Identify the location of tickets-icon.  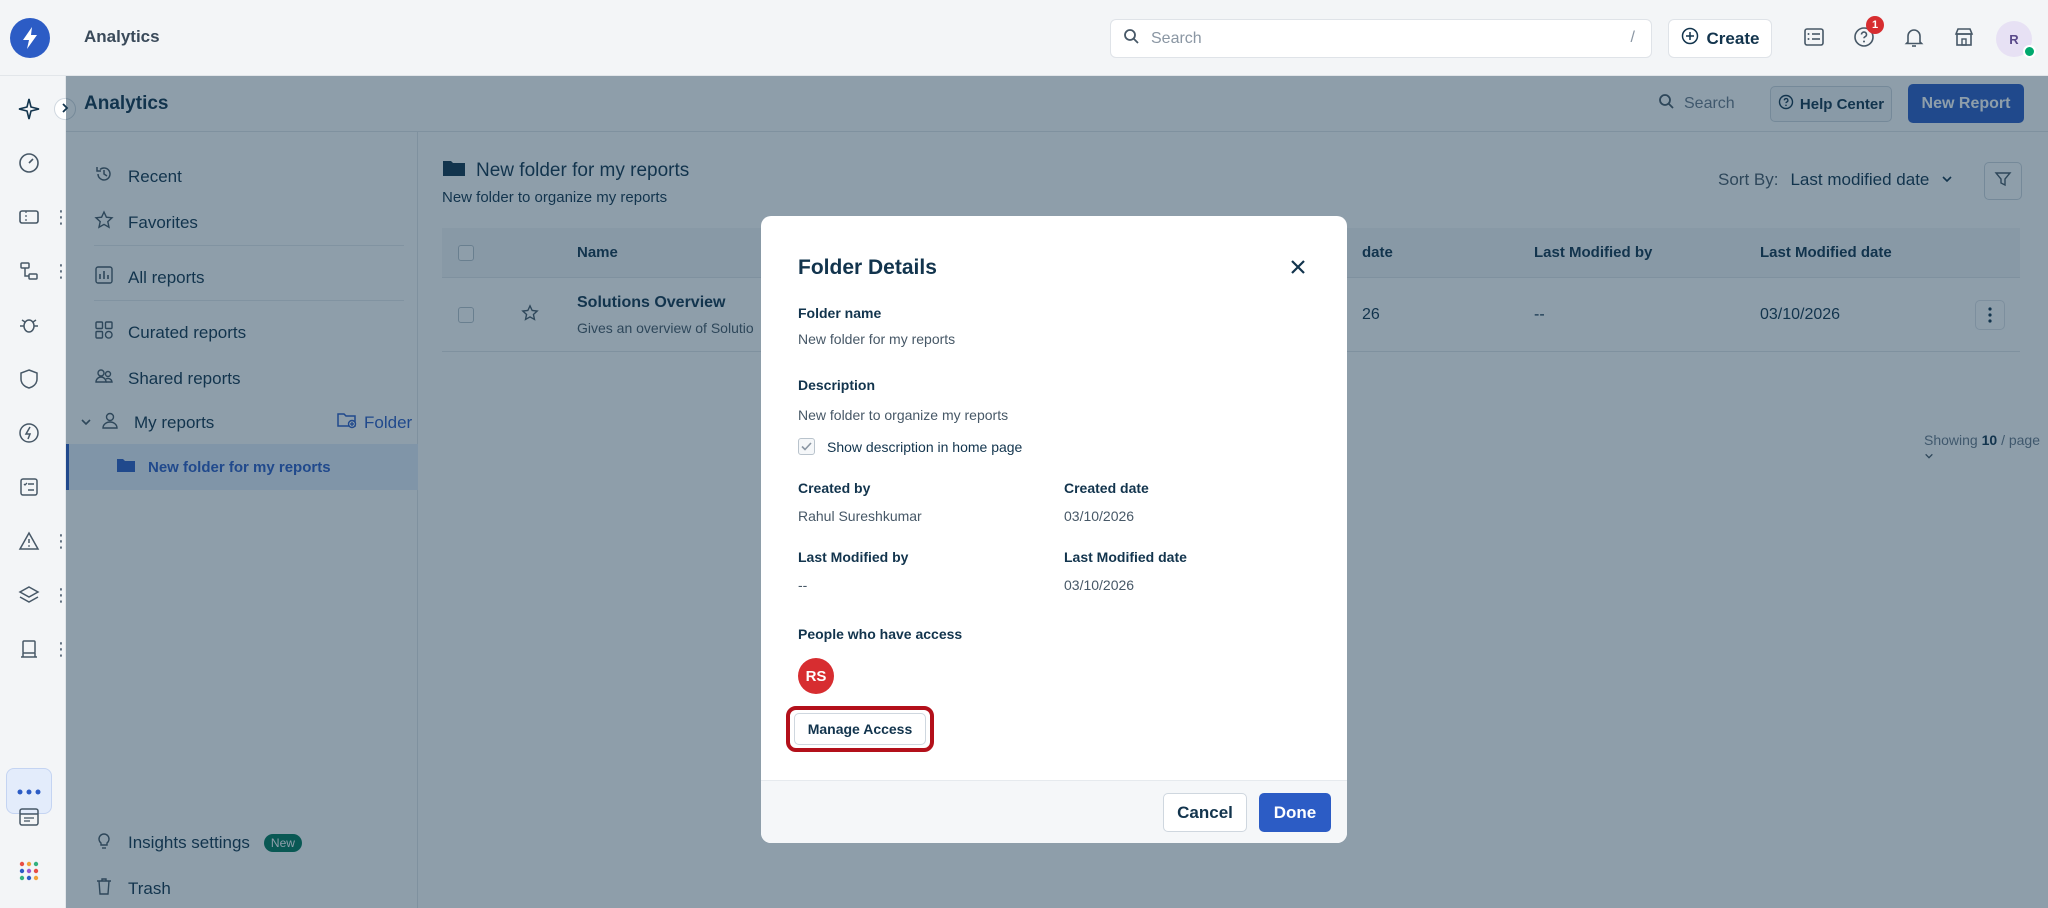
(1814, 37).